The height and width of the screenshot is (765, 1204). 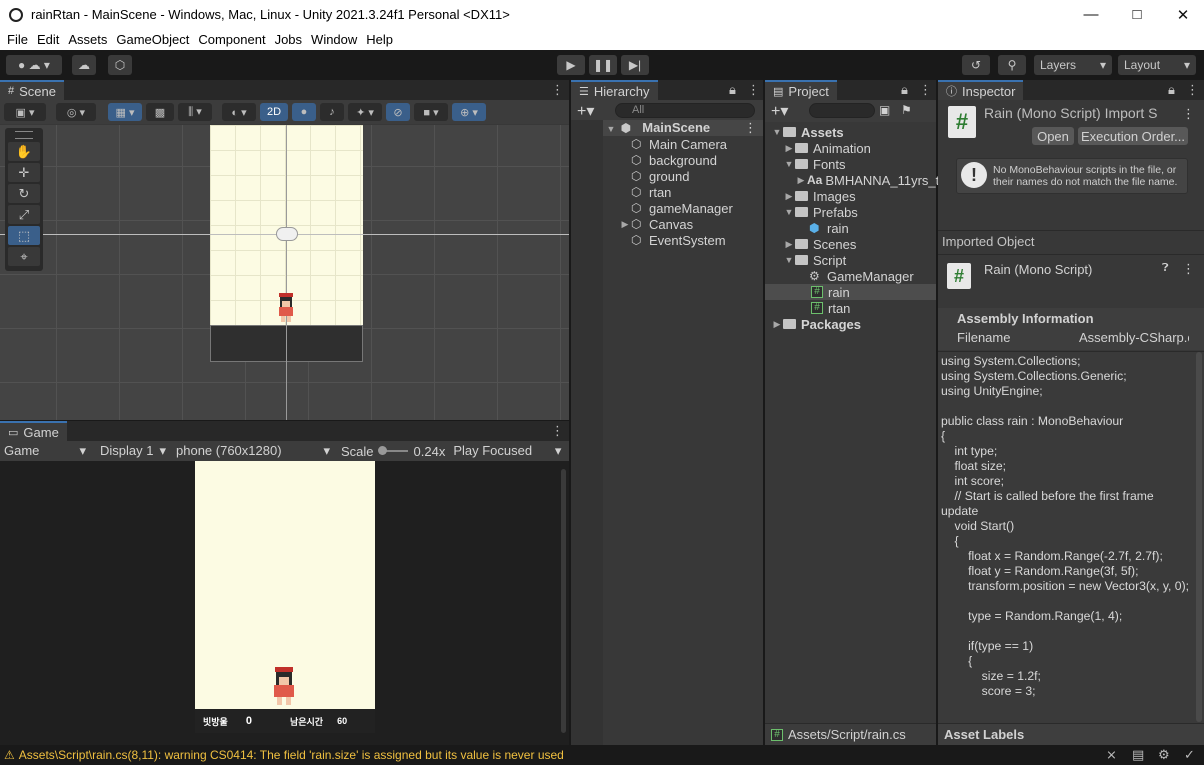 What do you see at coordinates (24, 235) in the screenshot?
I see `rect-tool-button: ⬚` at bounding box center [24, 235].